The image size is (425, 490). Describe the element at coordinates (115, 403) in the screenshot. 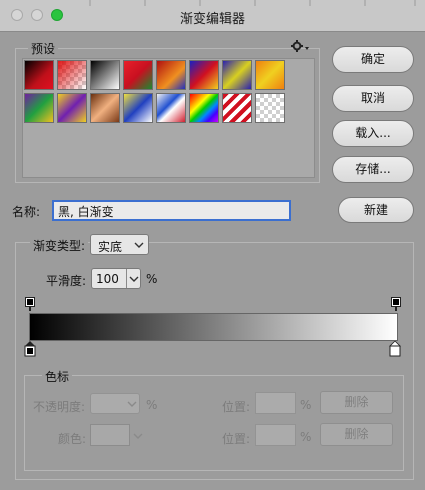

I see `opacity-field` at that location.